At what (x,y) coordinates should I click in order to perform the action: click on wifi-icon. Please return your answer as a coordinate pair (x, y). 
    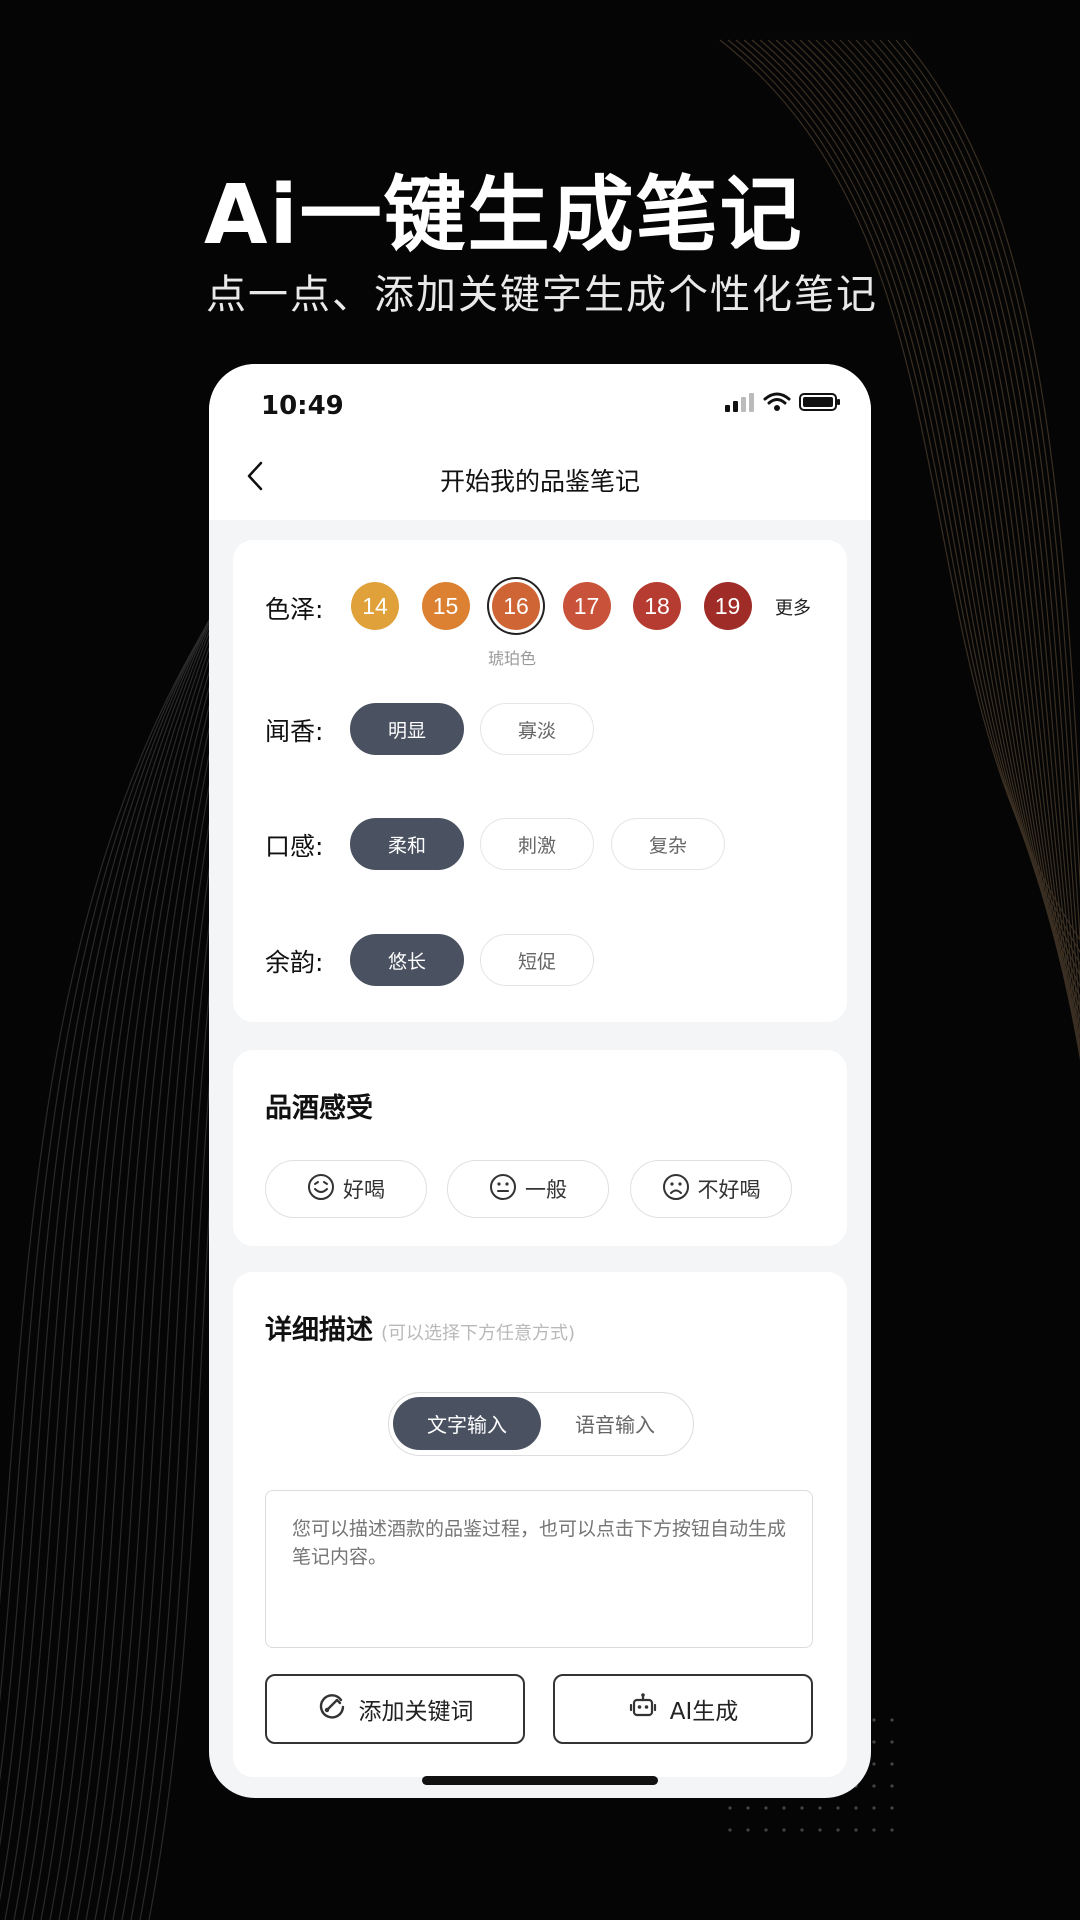
    Looking at the image, I should click on (777, 404).